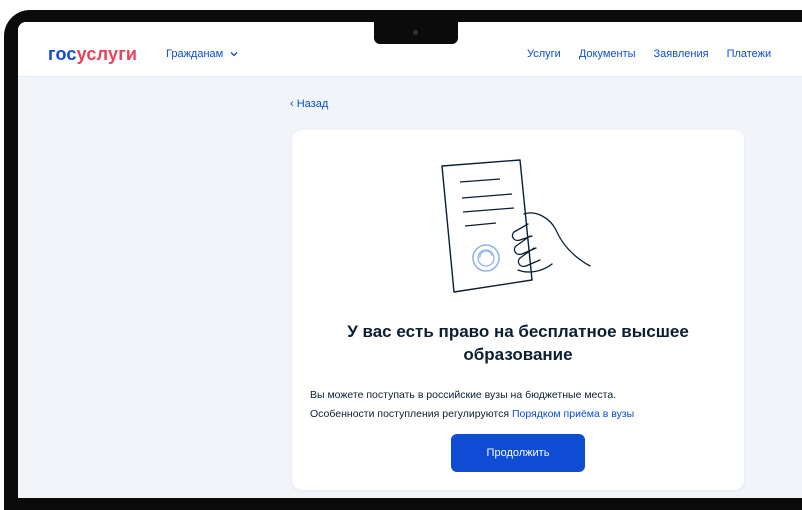  Describe the element at coordinates (107, 54) in the screenshot. I see `logo-part-uslugi: услуги` at that location.